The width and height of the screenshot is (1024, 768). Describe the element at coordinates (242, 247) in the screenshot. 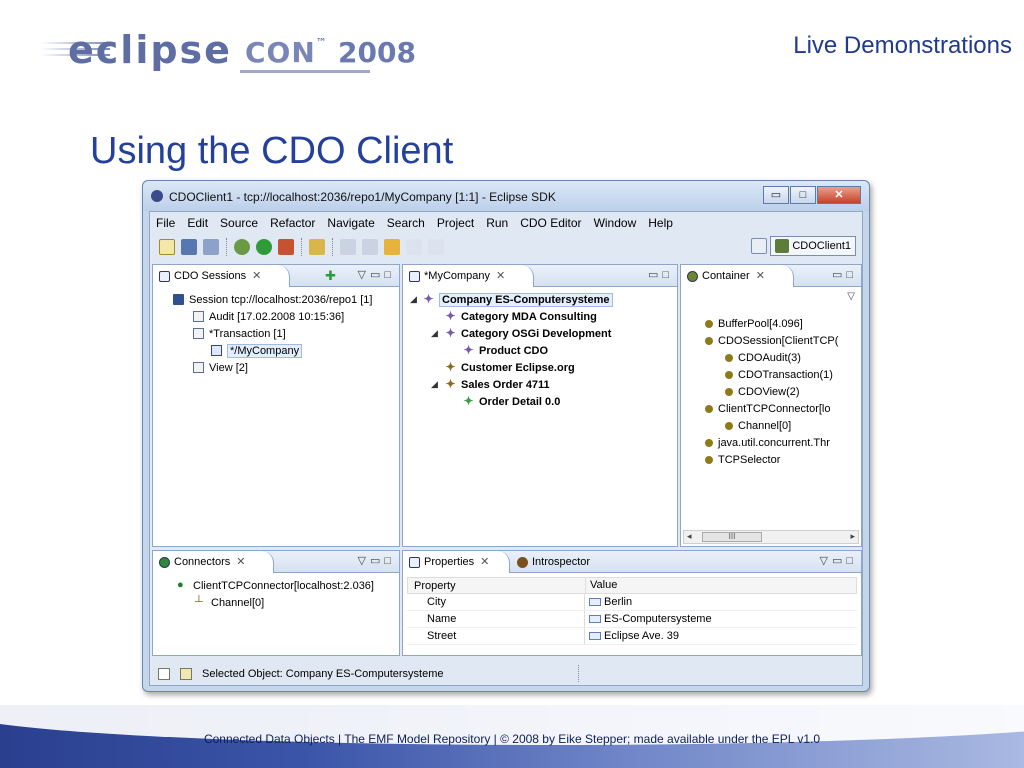

I see `debug-icon` at that location.